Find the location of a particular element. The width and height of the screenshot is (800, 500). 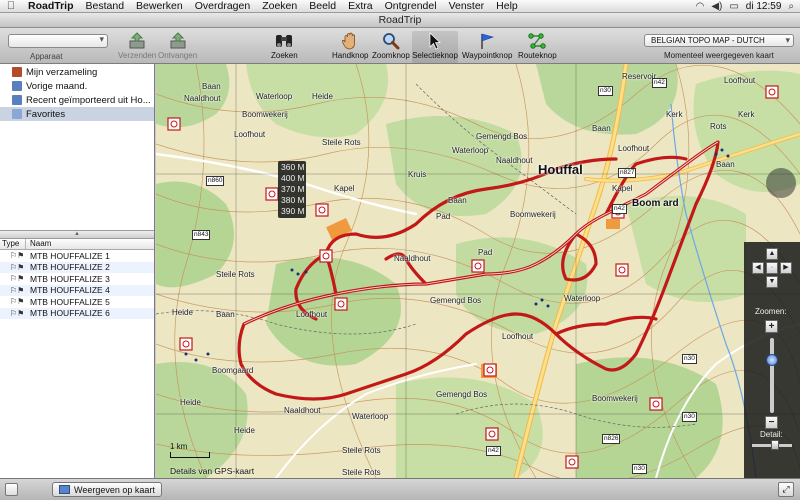

binoculars-icon is located at coordinates (284, 40).